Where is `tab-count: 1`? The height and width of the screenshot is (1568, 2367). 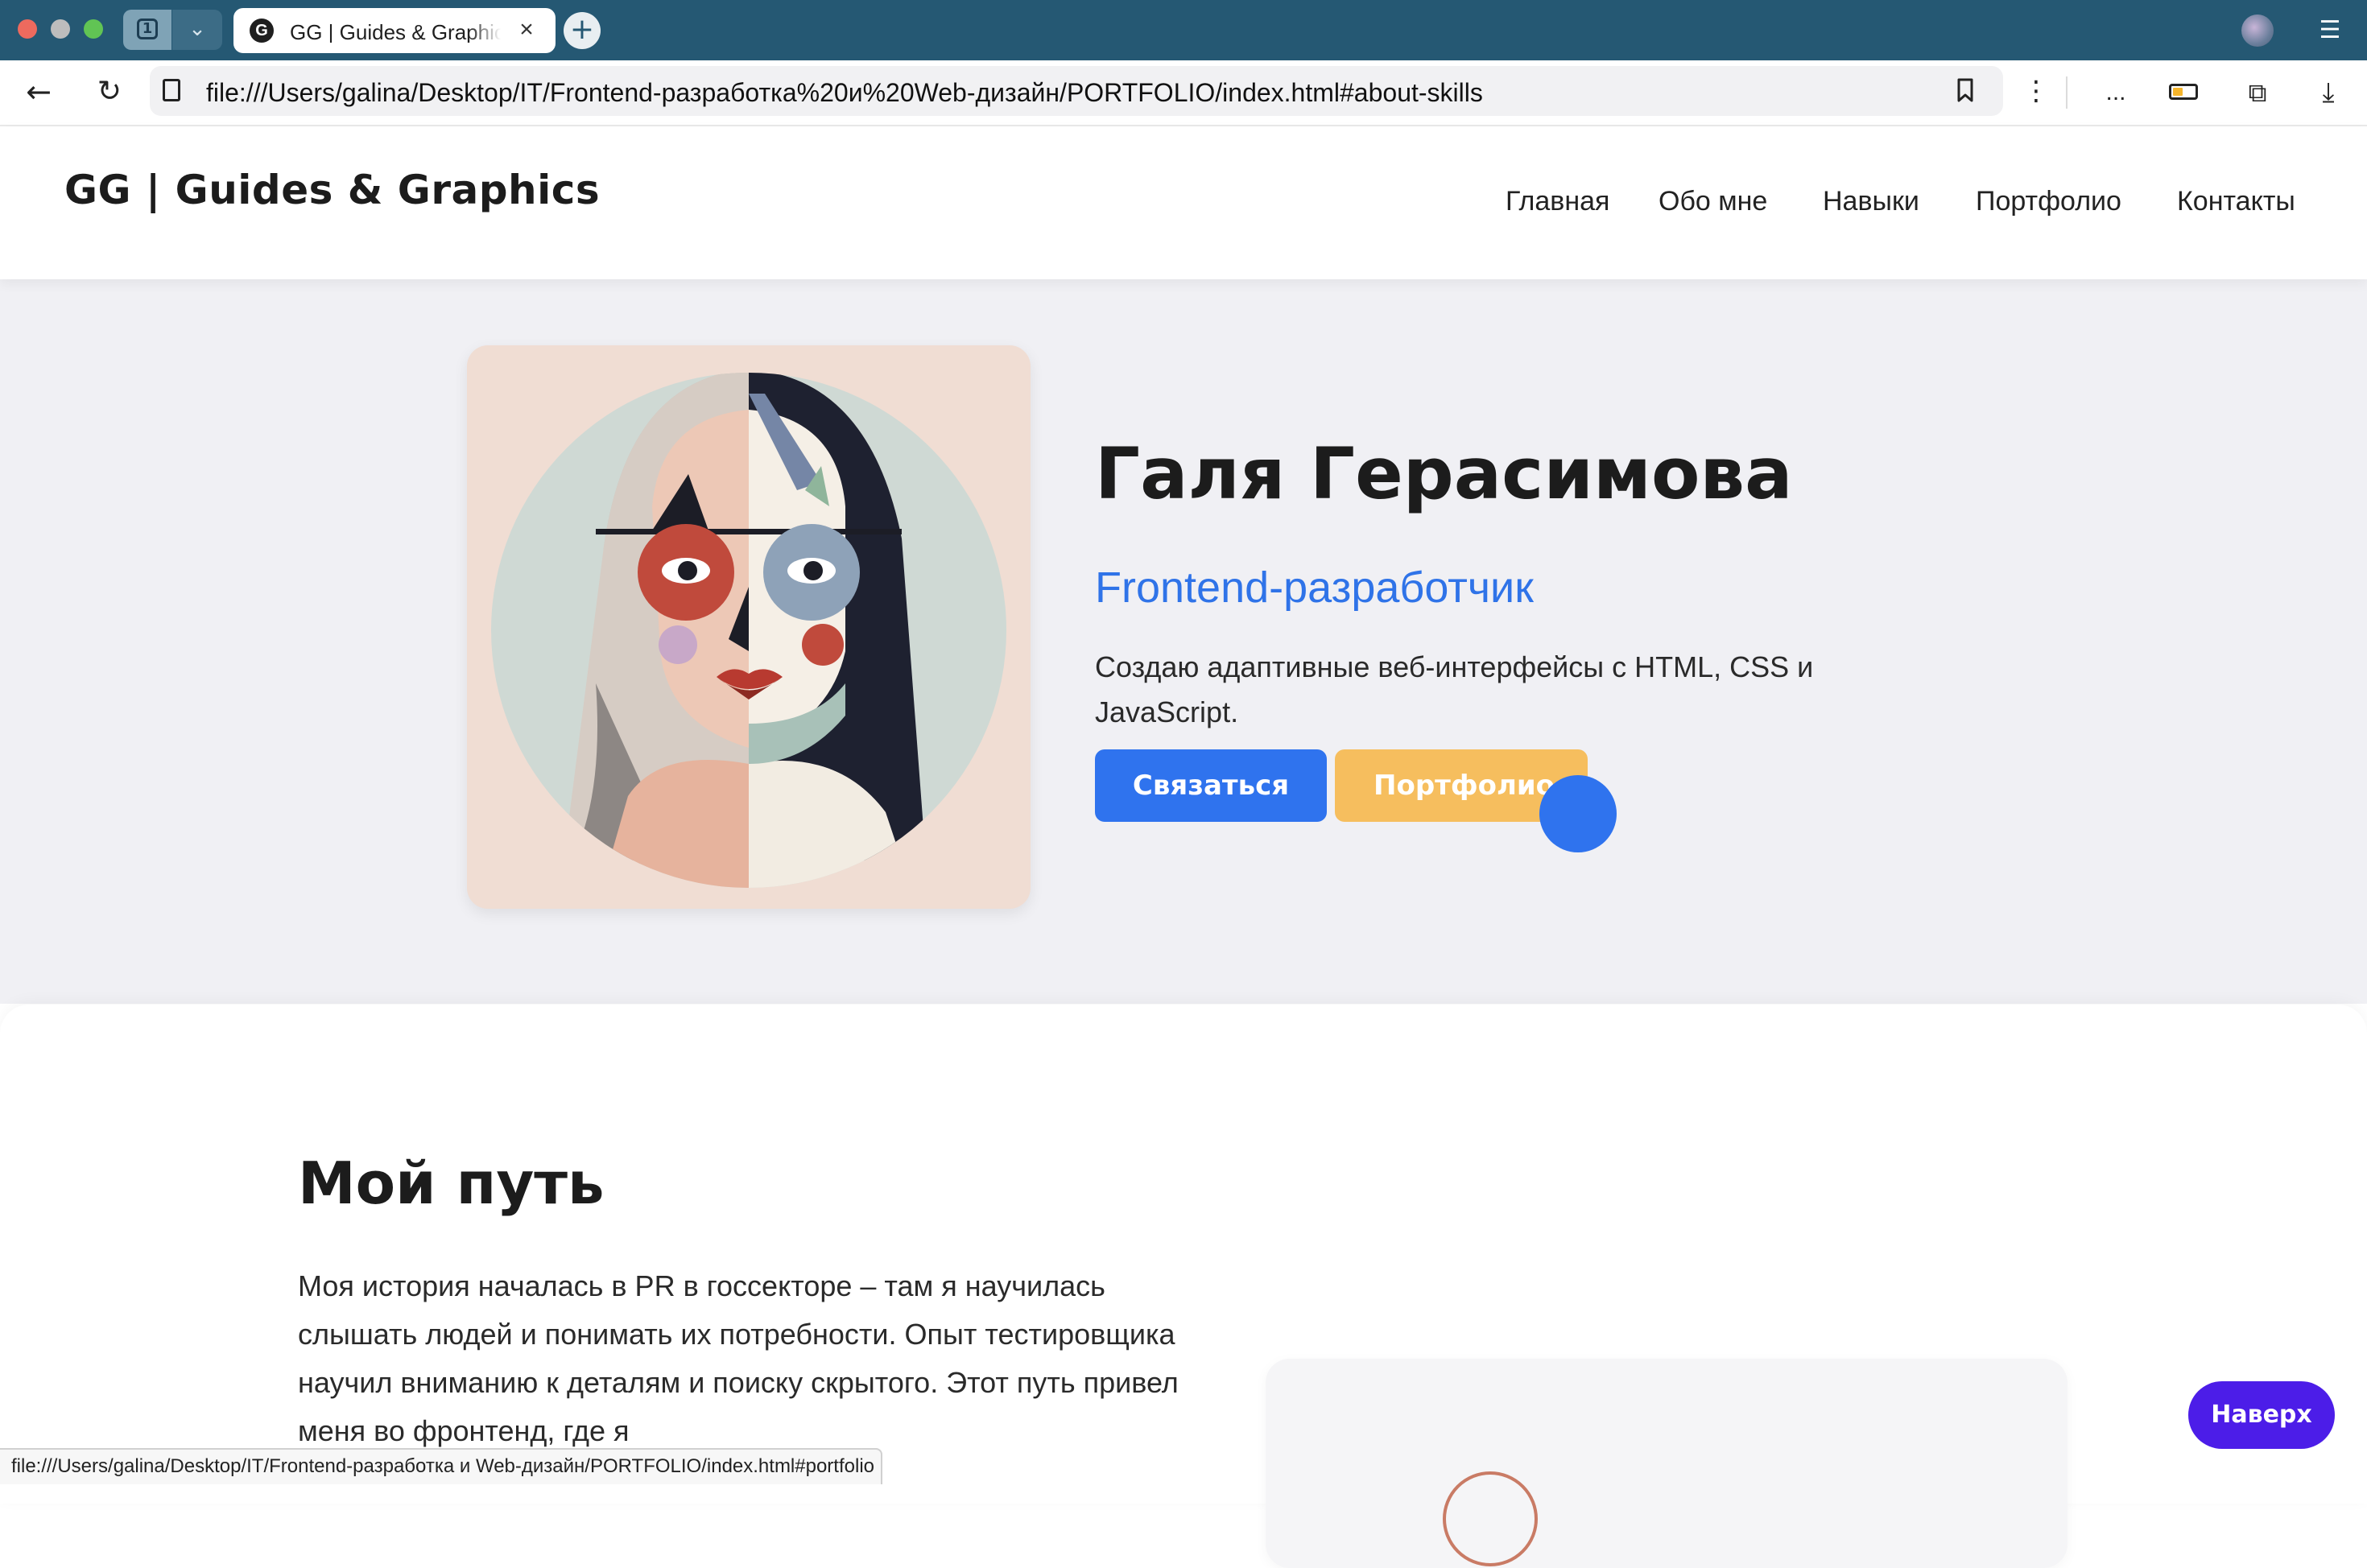 tab-count: 1 is located at coordinates (147, 29).